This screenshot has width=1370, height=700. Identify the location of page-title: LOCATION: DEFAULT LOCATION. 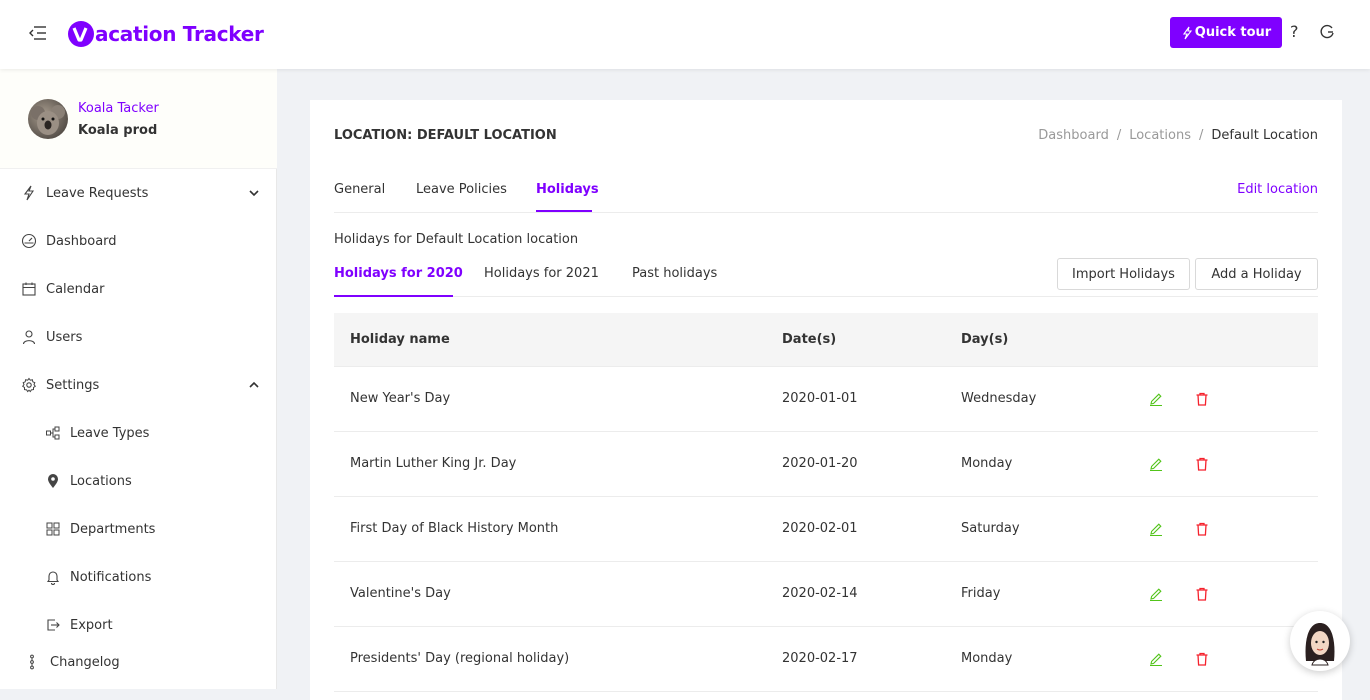
(445, 135).